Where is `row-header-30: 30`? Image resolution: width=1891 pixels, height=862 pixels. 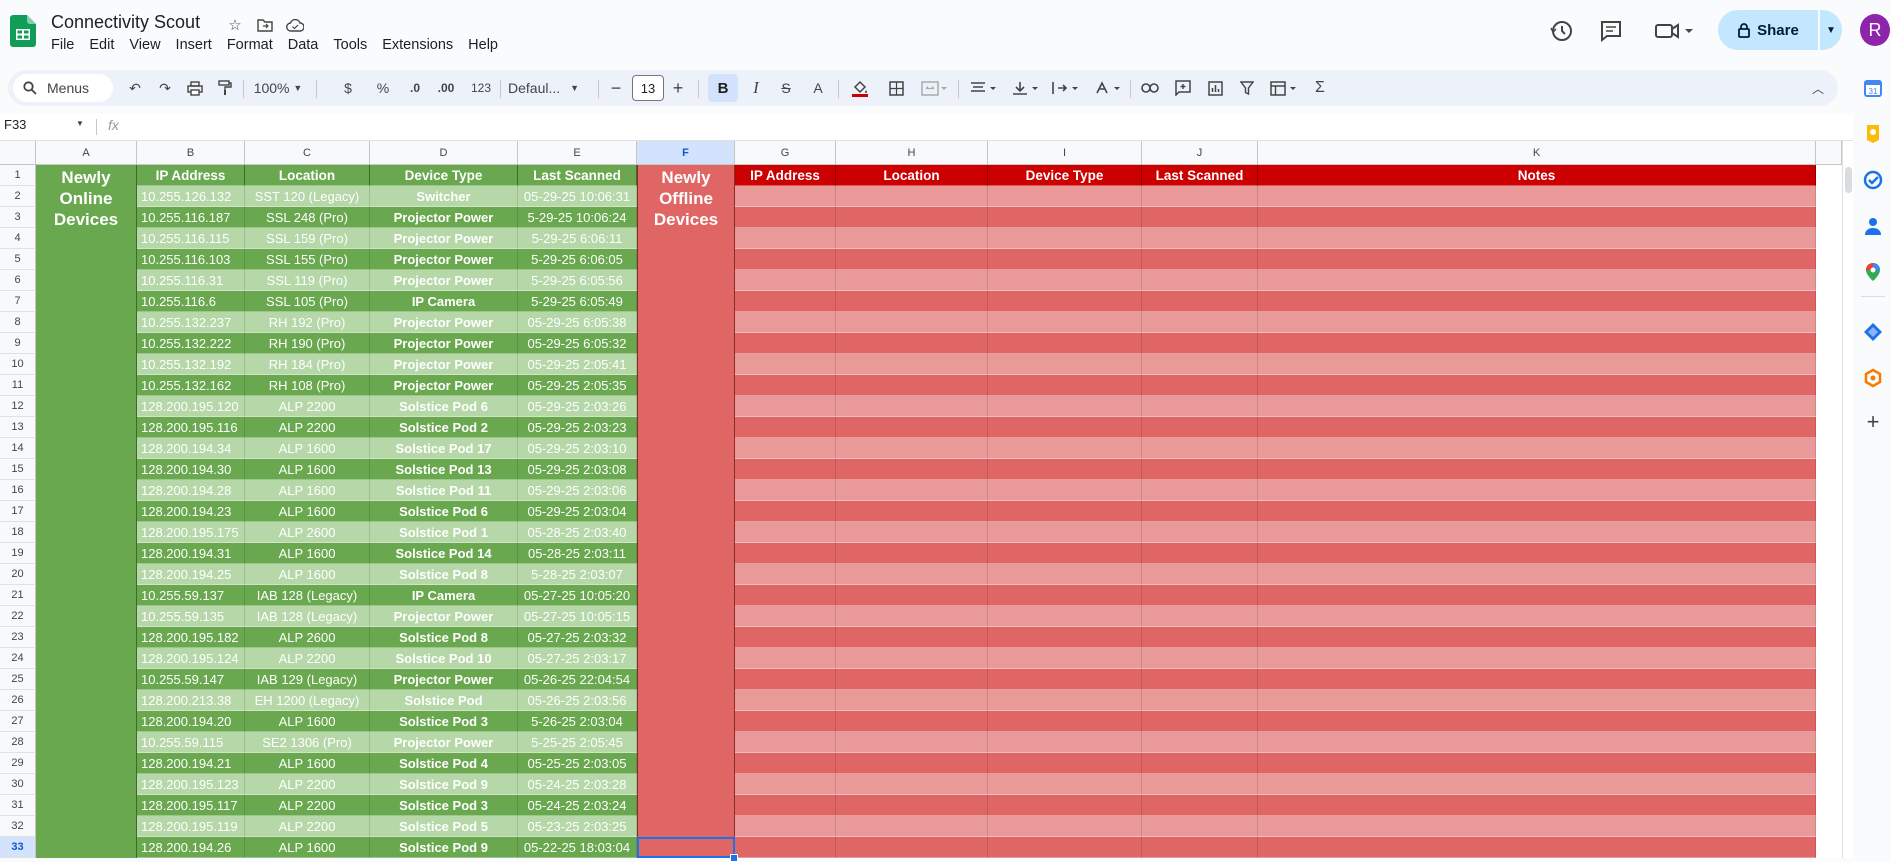 row-header-30: 30 is located at coordinates (18, 784).